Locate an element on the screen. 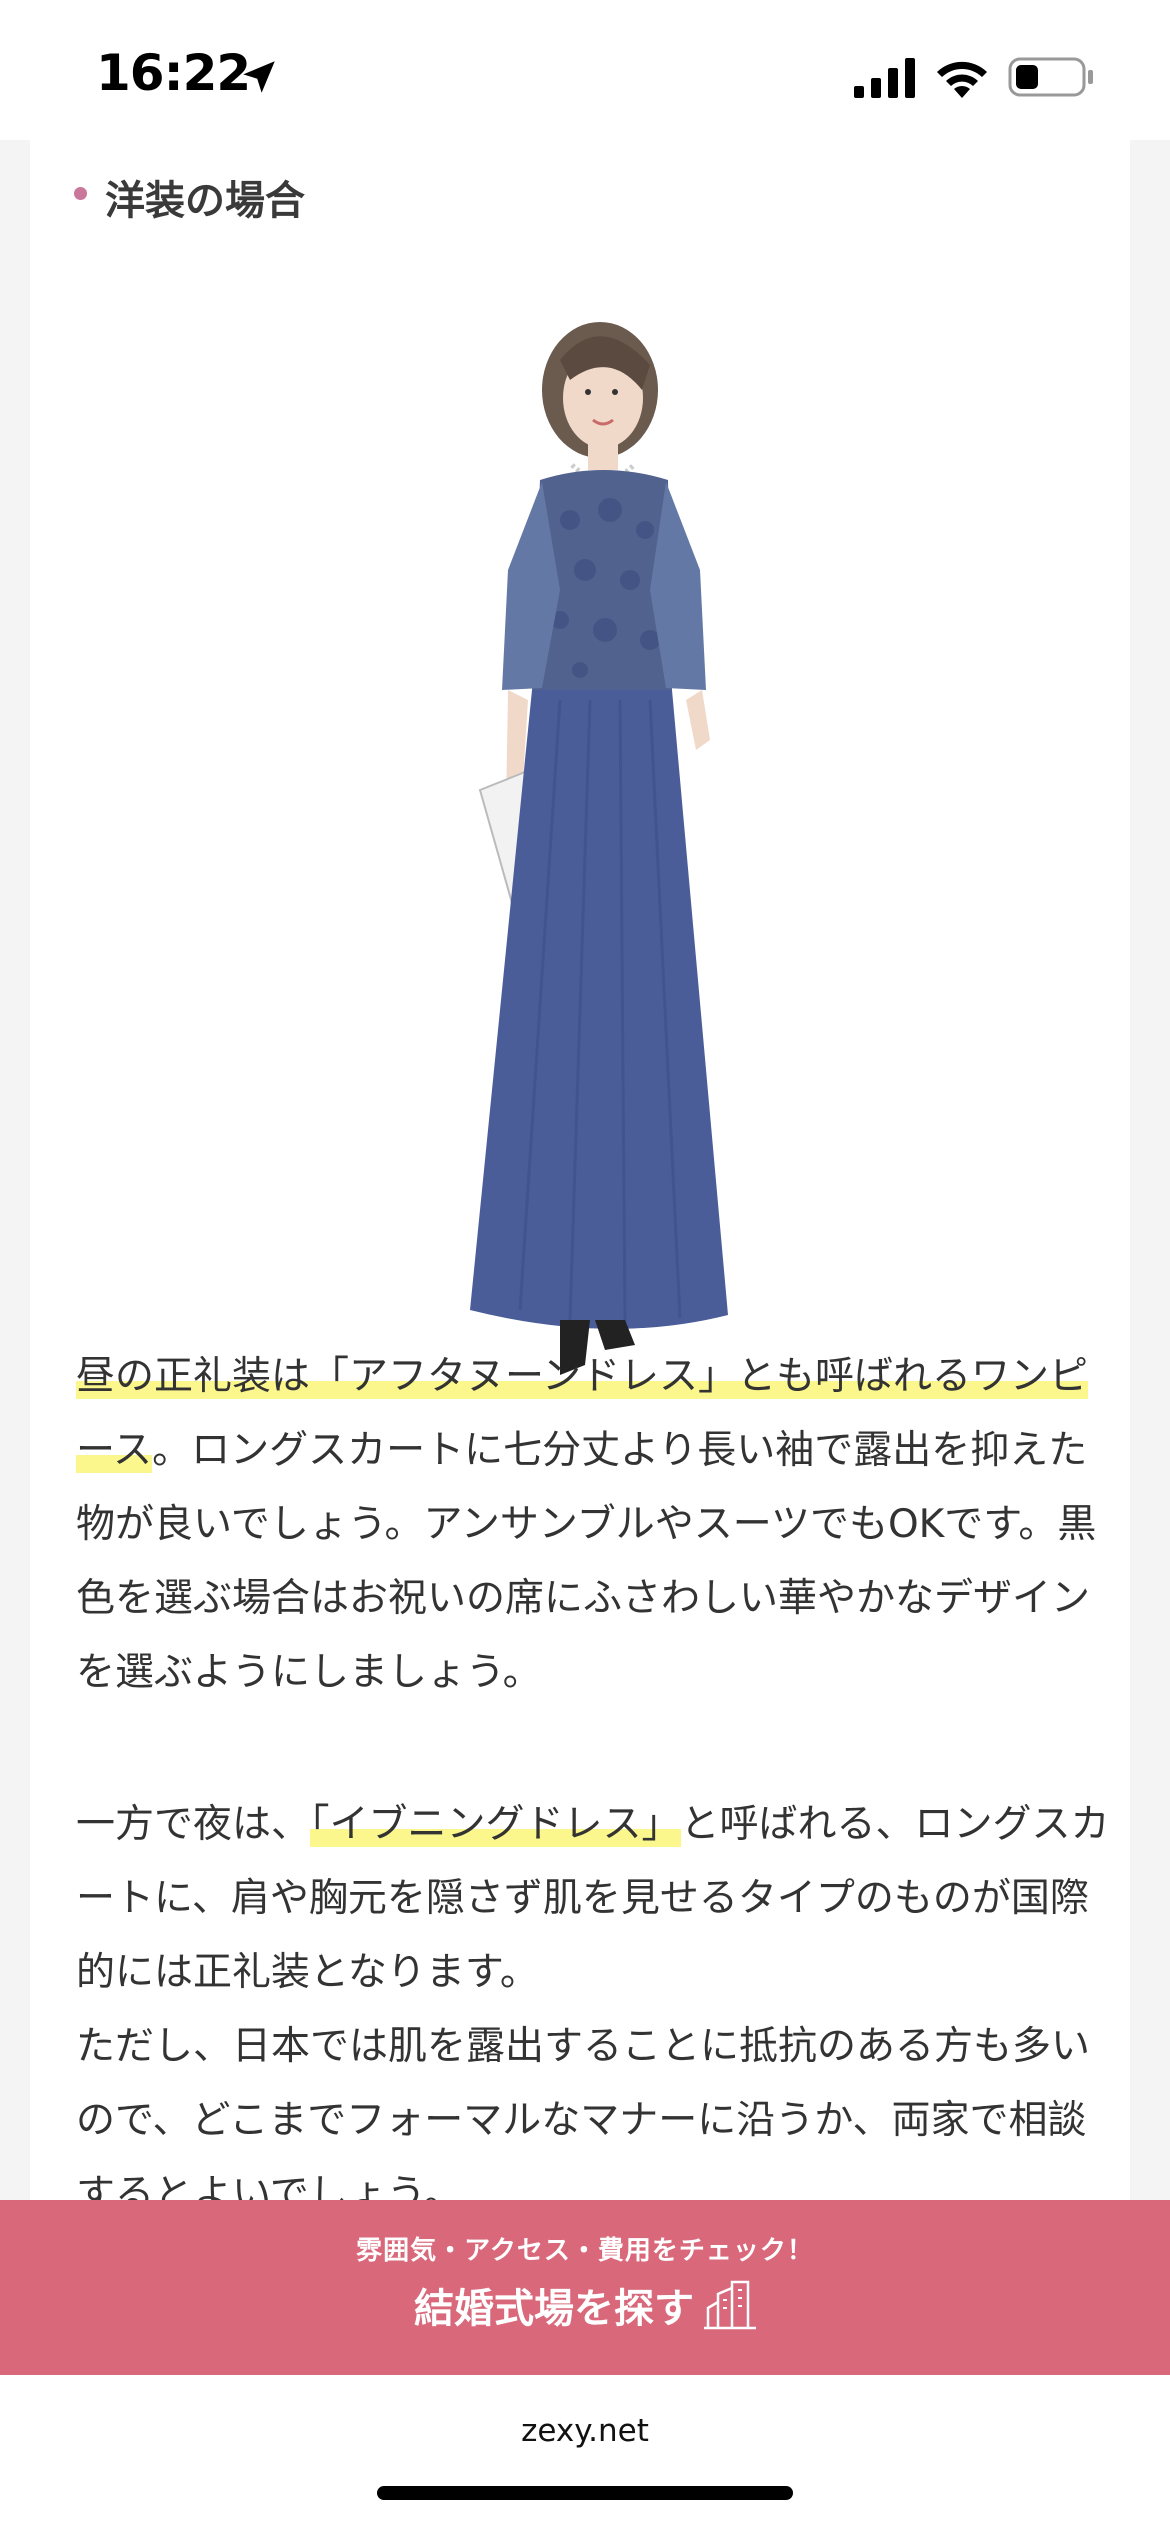 This screenshot has width=1170, height=2532. location-arrow-icon is located at coordinates (259, 77).